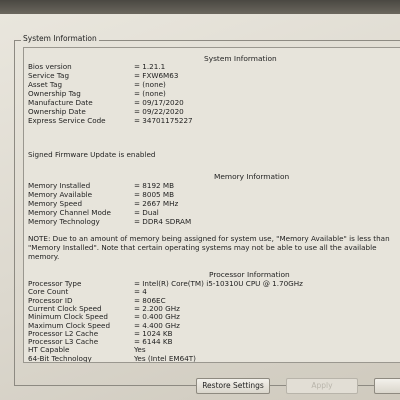 The image size is (400, 400). Describe the element at coordinates (159, 111) in the screenshot. I see `system-info-value: = 09/22/2020` at that location.